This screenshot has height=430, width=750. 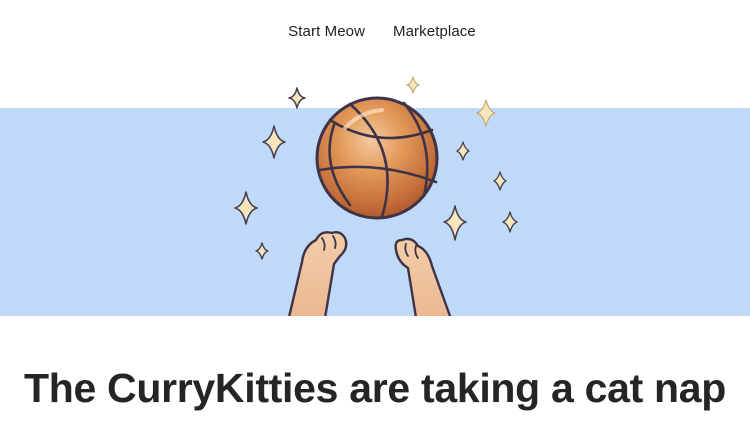 What do you see at coordinates (423, 276) in the screenshot?
I see `cat-paw-right-icon` at bounding box center [423, 276].